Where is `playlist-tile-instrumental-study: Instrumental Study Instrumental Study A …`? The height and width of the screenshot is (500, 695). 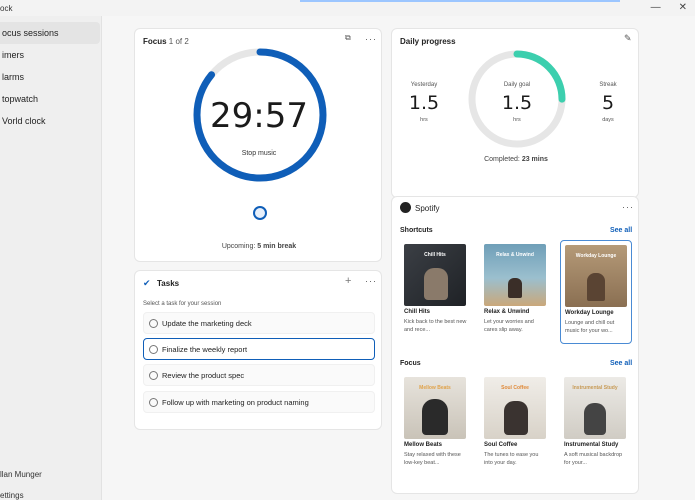
playlist-tile-instrumental-study: Instrumental Study Instrumental Study A … is located at coordinates (596, 429).